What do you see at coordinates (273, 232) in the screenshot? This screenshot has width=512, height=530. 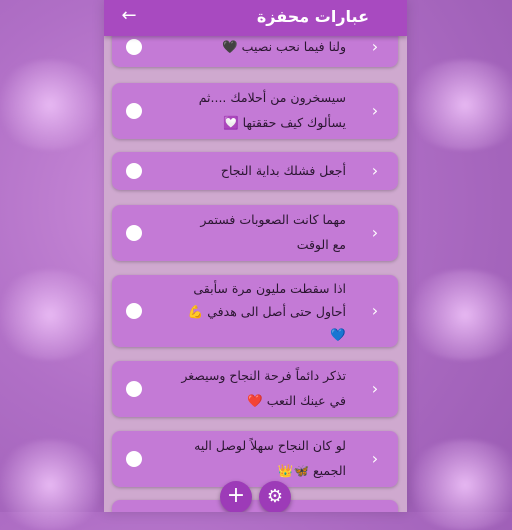 I see `quote-text: مهما كانت الصعوبات فستمر مع الوقت` at bounding box center [273, 232].